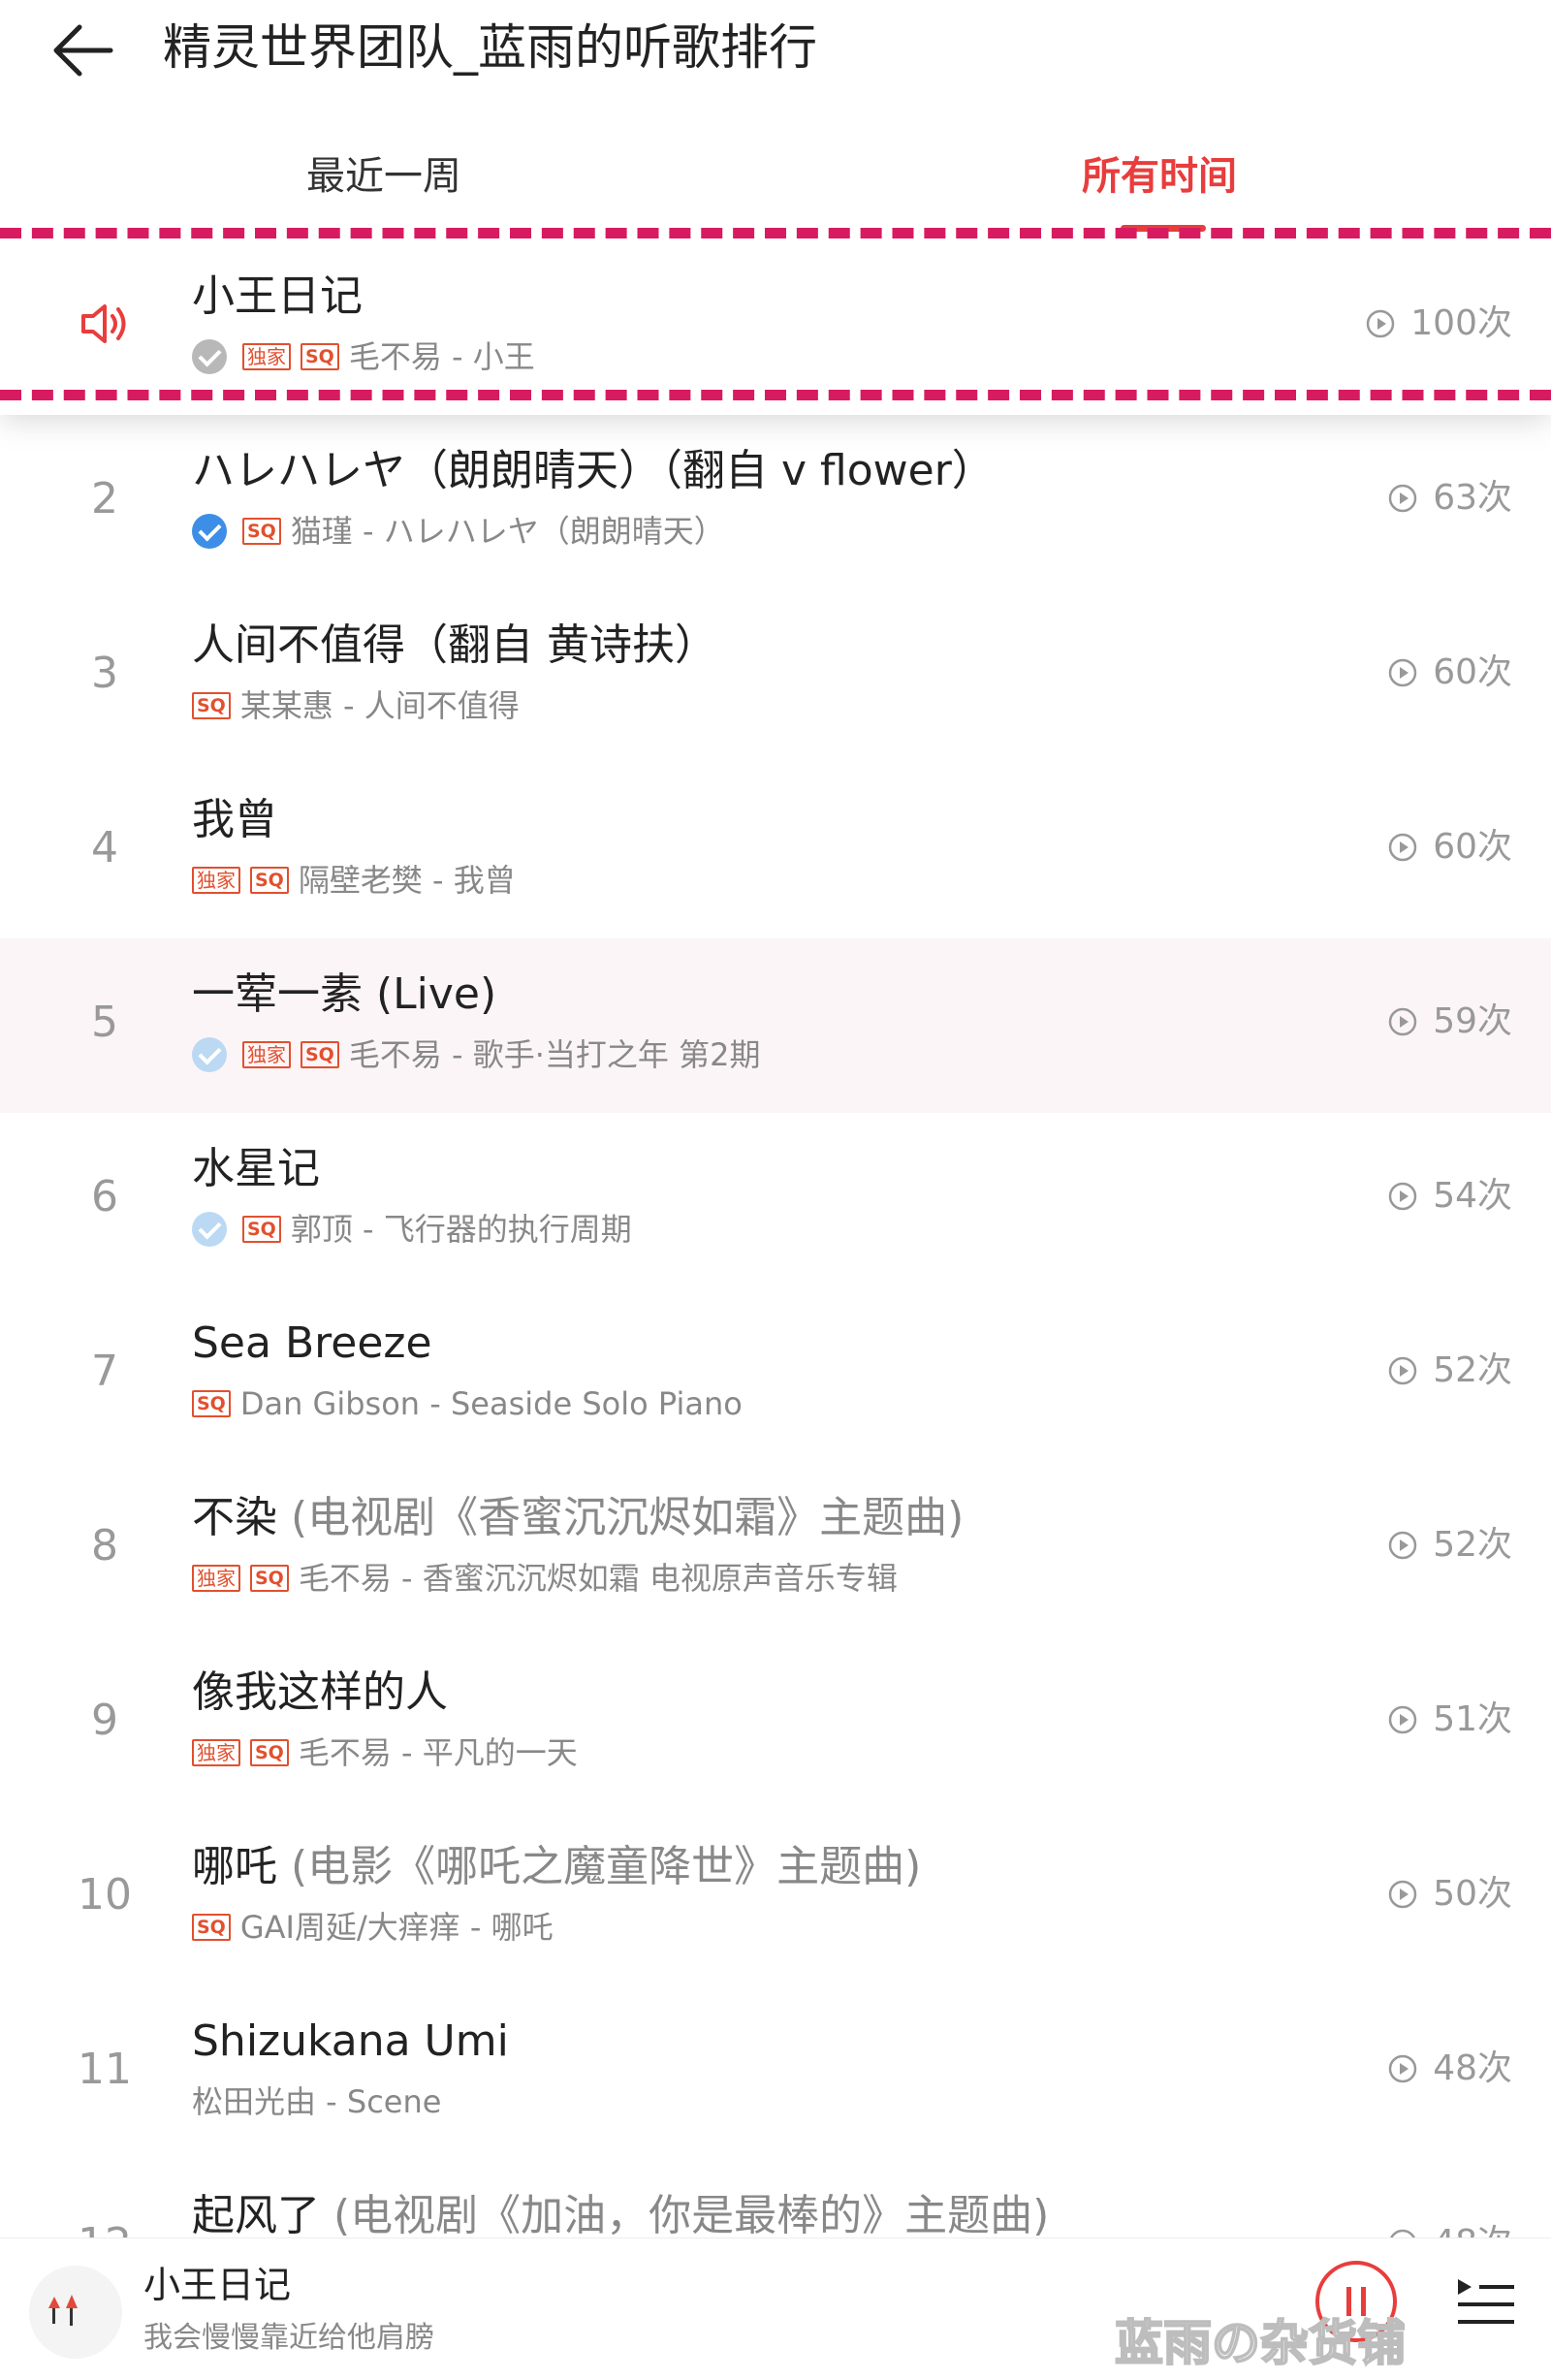 This screenshot has width=1551, height=2380. I want to click on song-meta: 独家 SQ 毛不易 - 歌手·当打之年 第2期, so click(476, 1055).